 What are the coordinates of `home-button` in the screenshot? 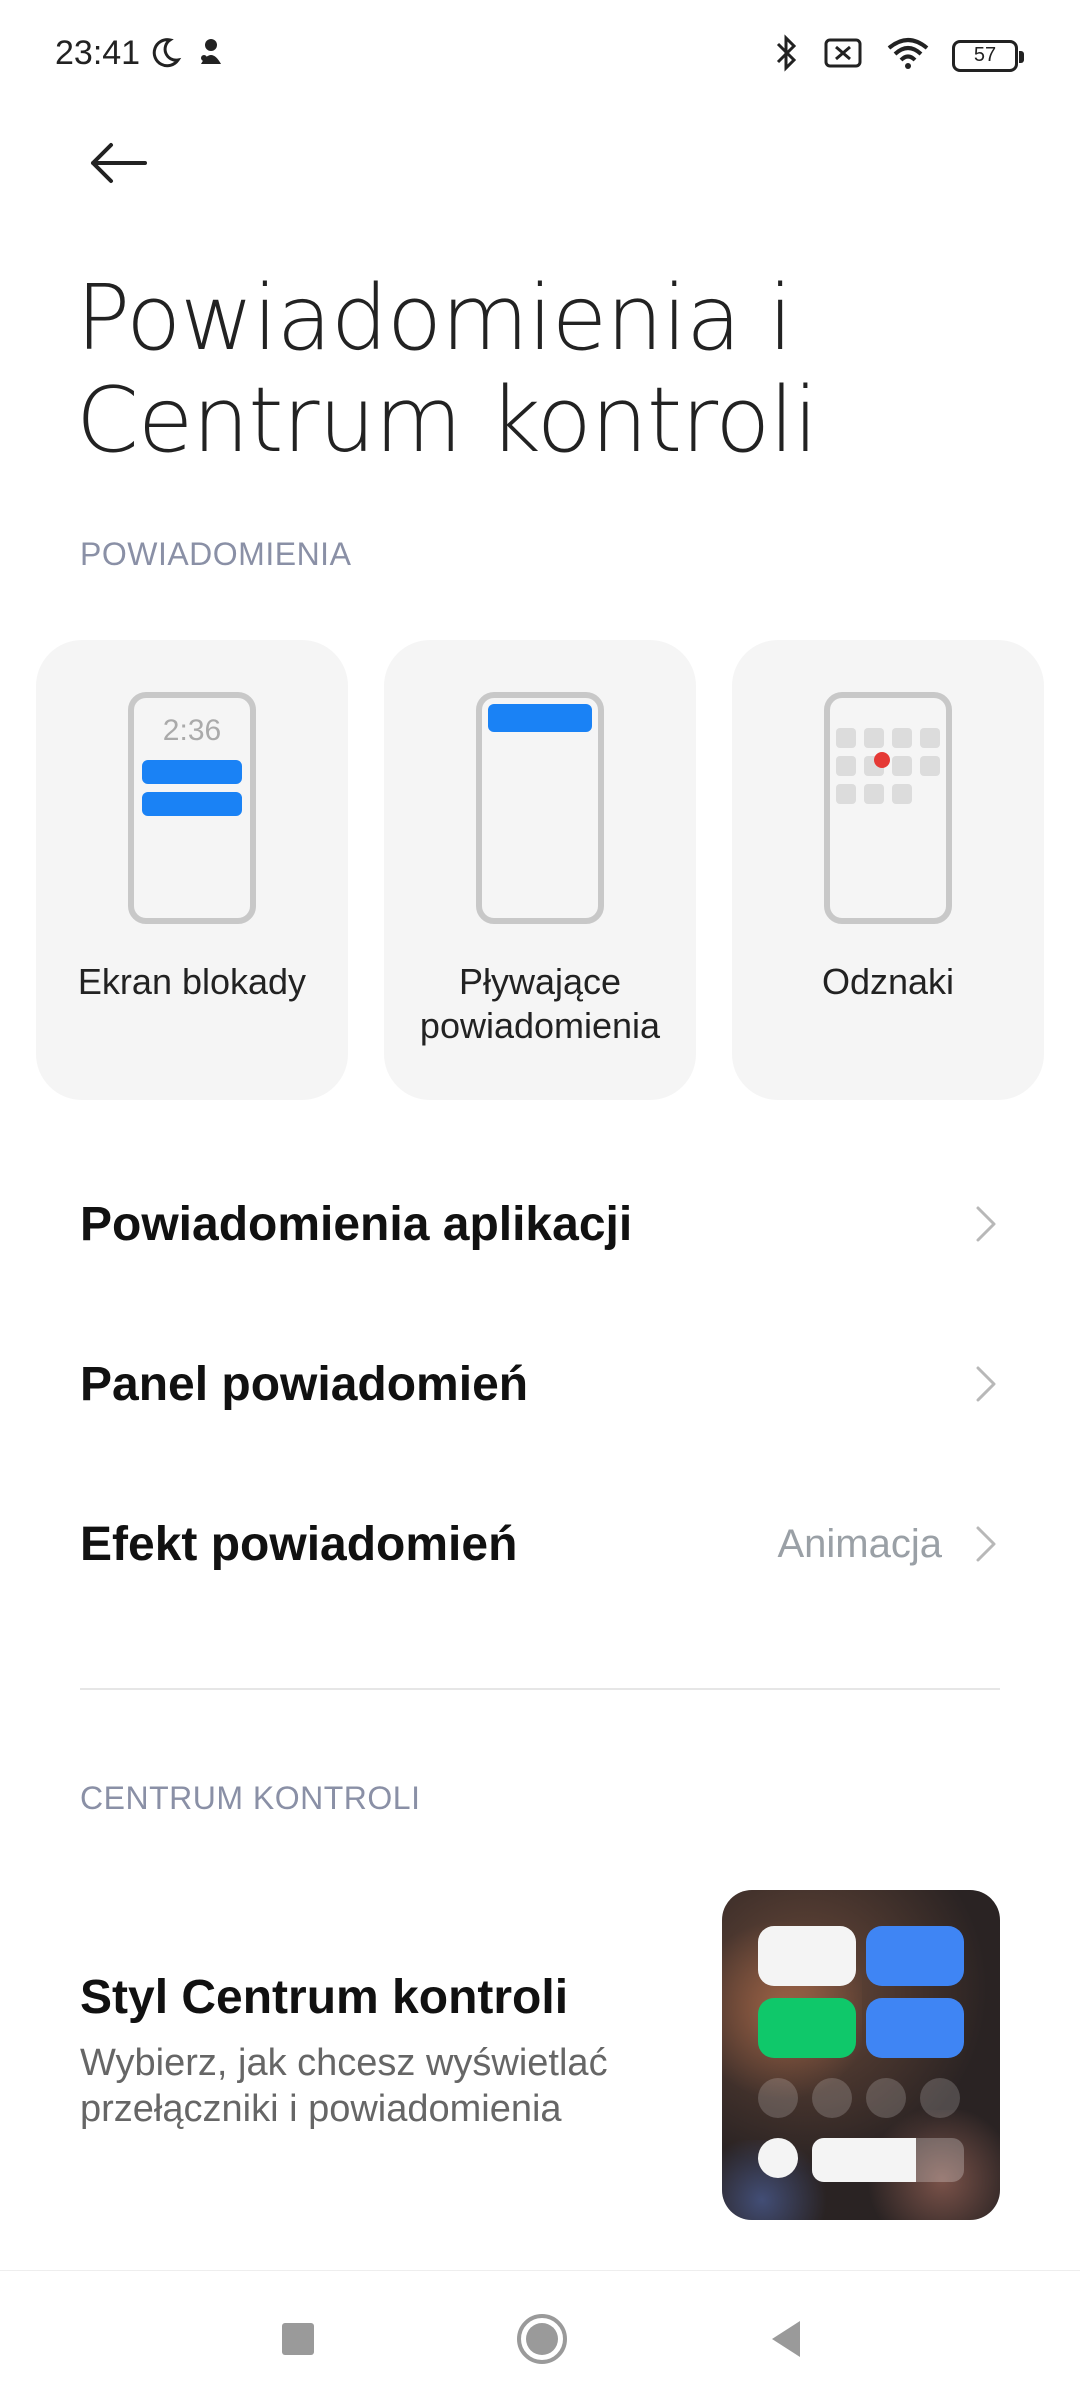 It's located at (542, 2341).